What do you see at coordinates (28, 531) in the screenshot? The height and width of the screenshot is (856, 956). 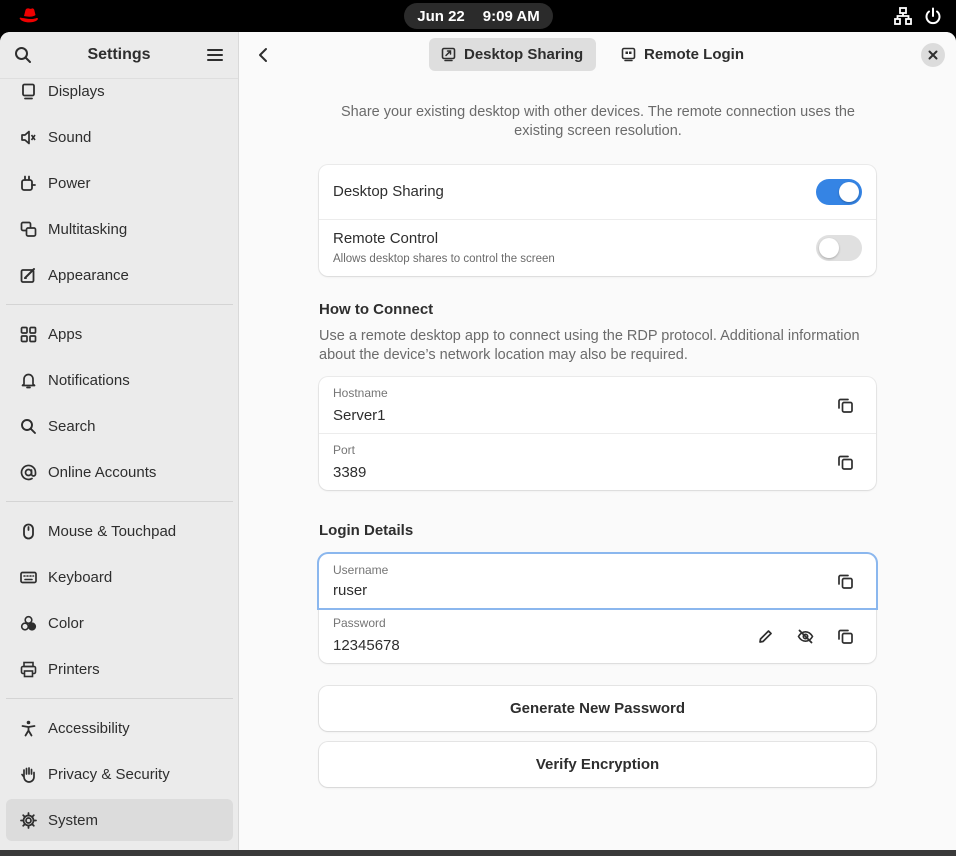 I see `mouse-icon` at bounding box center [28, 531].